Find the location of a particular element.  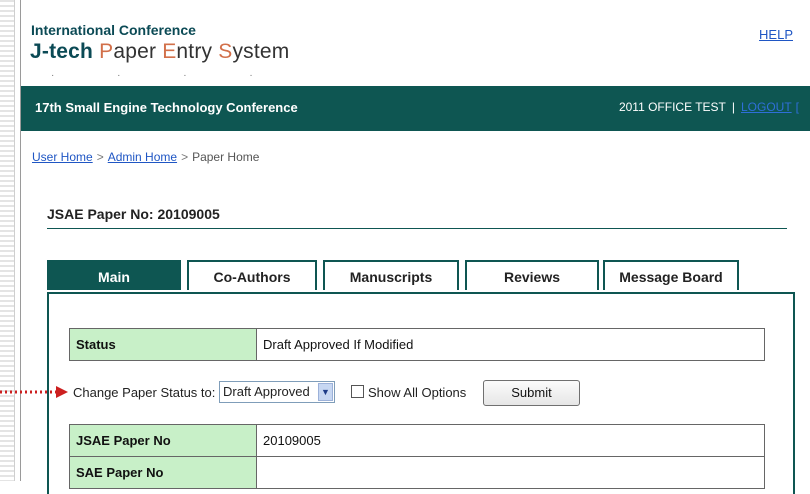

paper-status-select: Draft Approved ▼ is located at coordinates (277, 392).